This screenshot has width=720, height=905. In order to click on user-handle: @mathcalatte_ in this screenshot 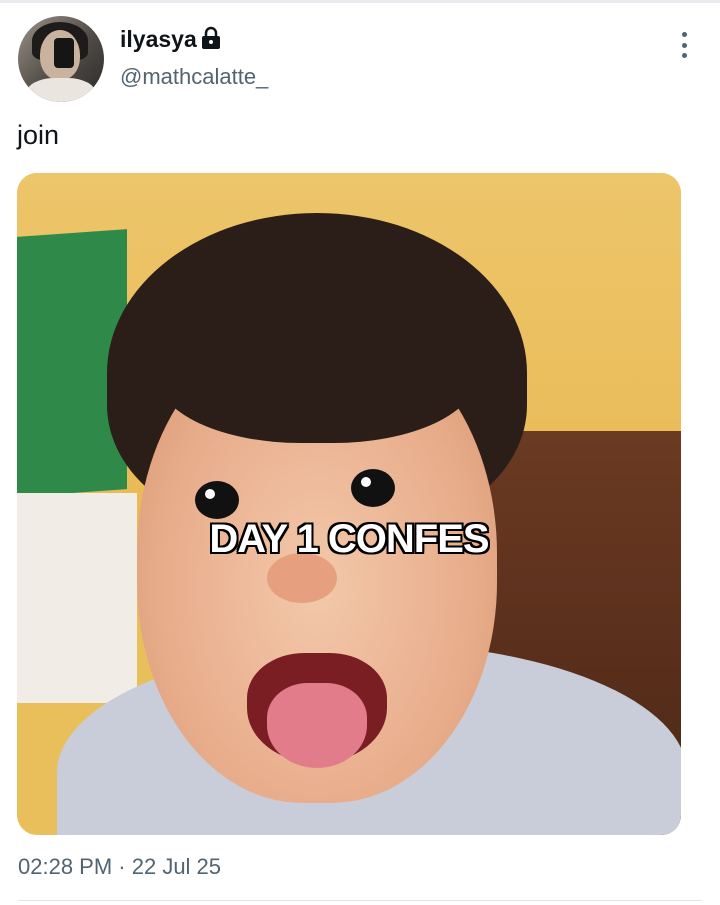, I will do `click(194, 77)`.